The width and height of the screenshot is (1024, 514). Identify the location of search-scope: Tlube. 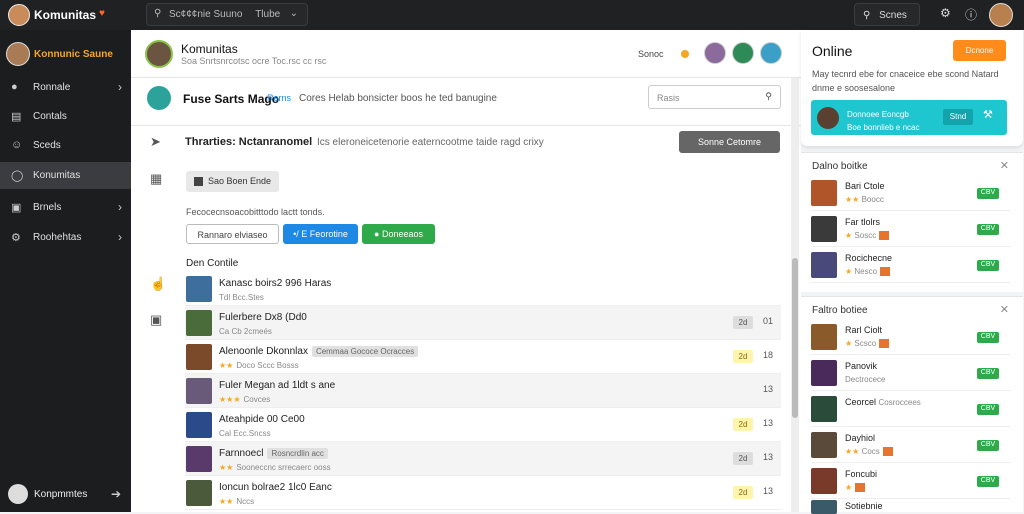
(268, 14).